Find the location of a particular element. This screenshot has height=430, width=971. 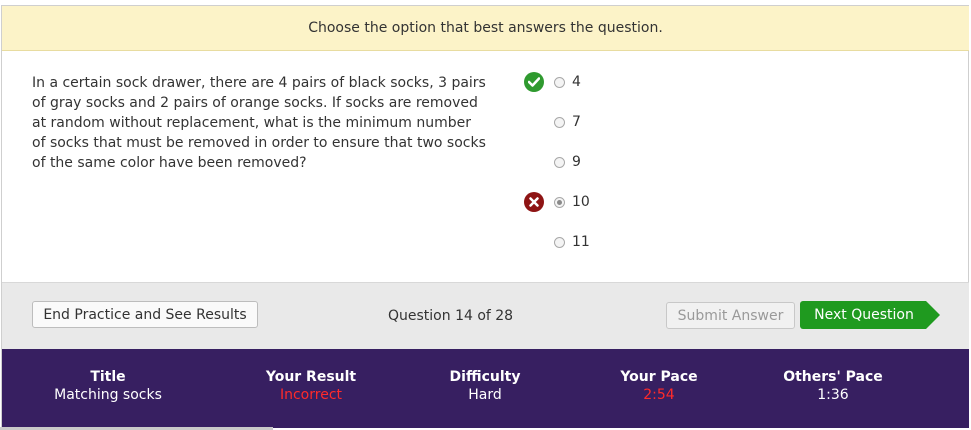

next-question-button: Next Question is located at coordinates (870, 315).